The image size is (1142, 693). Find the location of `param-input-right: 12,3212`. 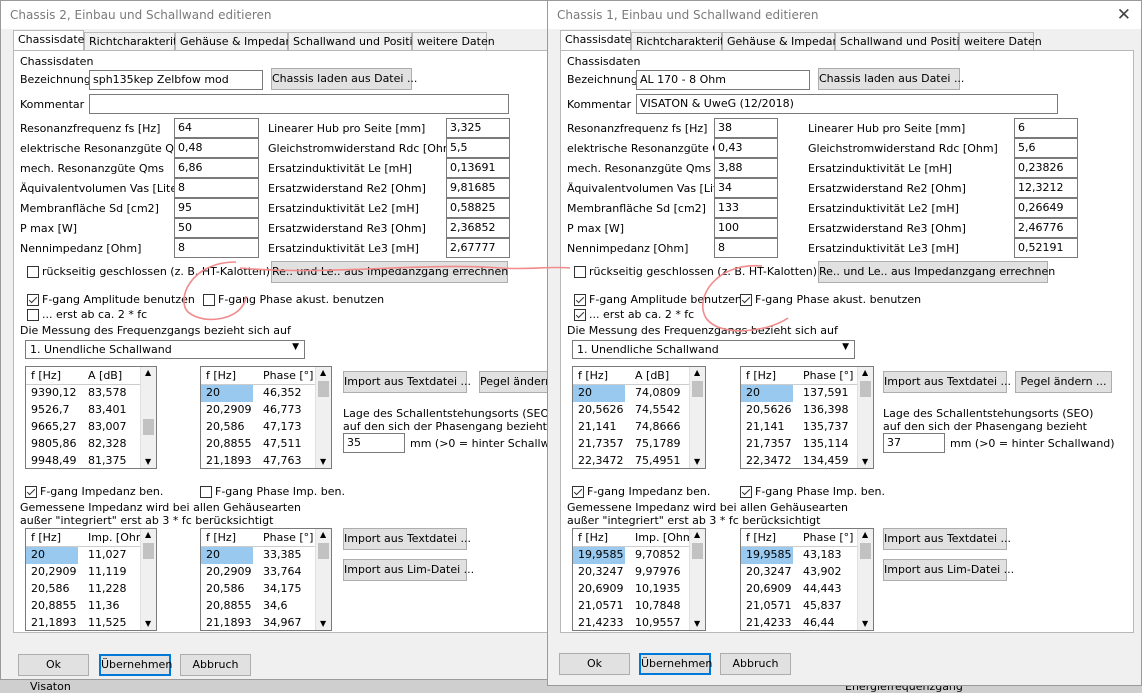

param-input-right: 12,3212 is located at coordinates (1046, 188).